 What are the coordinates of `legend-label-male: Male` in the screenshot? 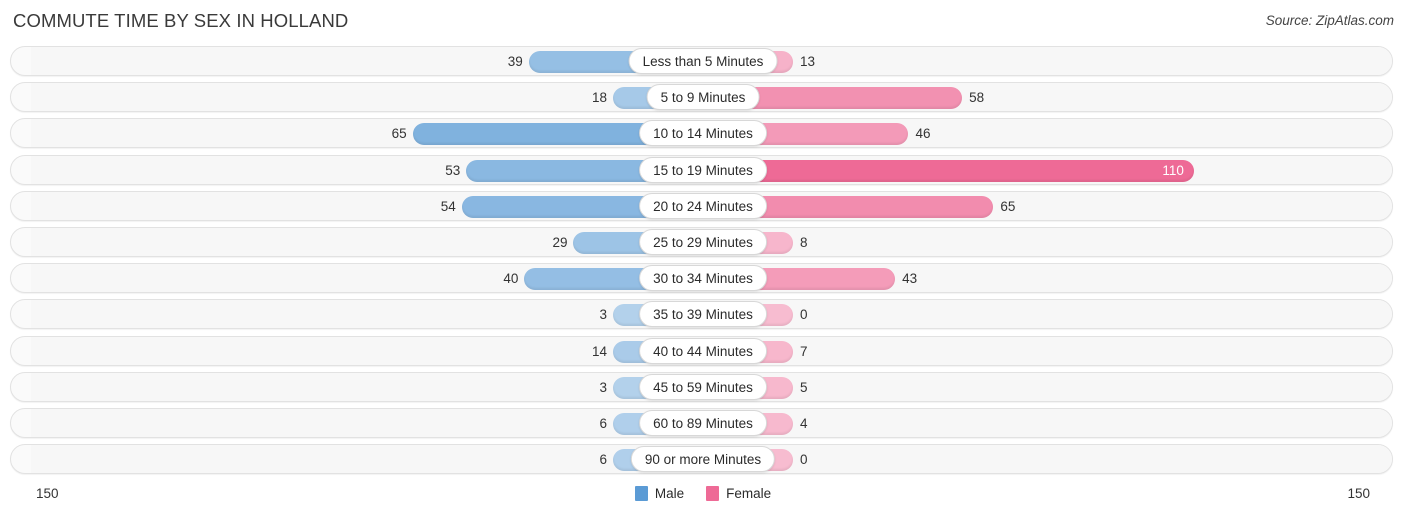 It's located at (669, 494).